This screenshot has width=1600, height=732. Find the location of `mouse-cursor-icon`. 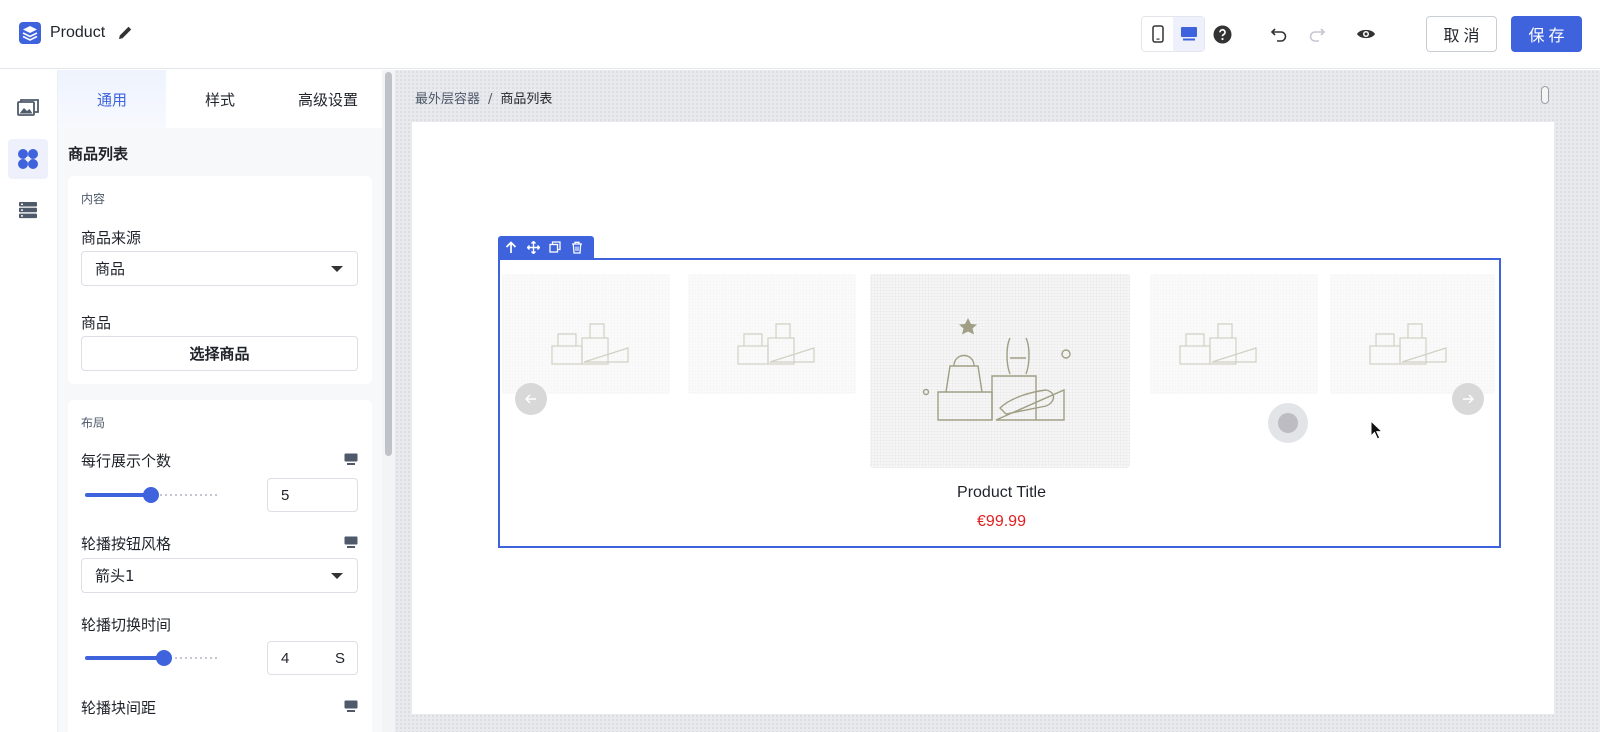

mouse-cursor-icon is located at coordinates (1377, 429).